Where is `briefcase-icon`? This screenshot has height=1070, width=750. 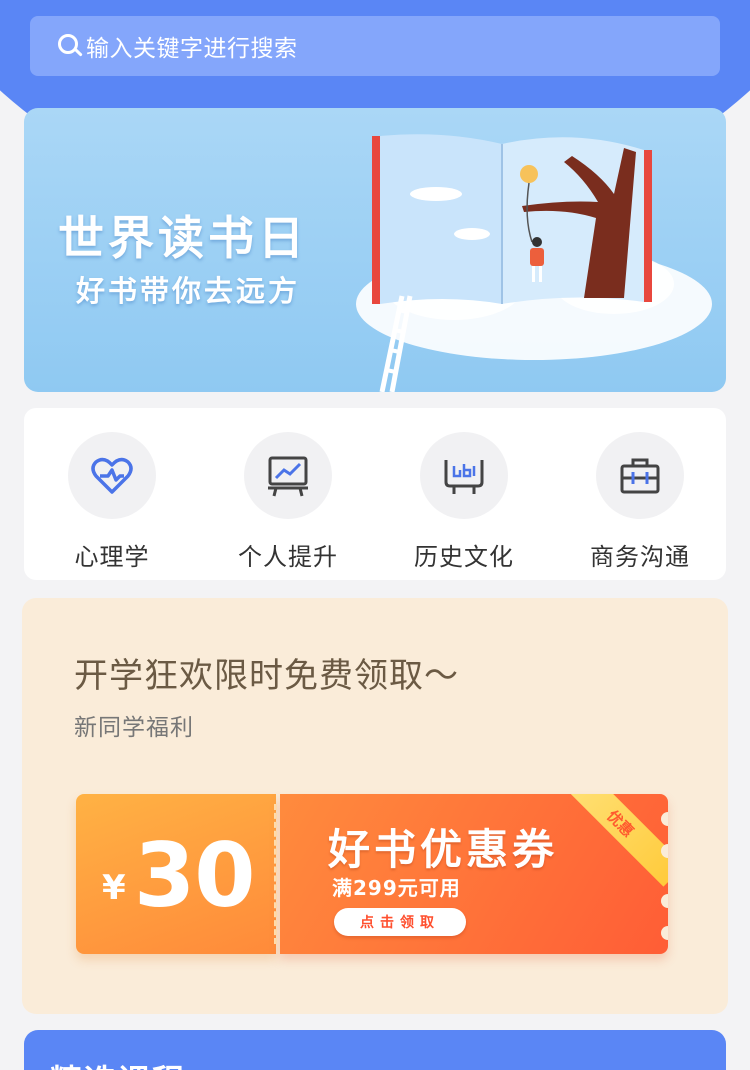
briefcase-icon is located at coordinates (640, 475).